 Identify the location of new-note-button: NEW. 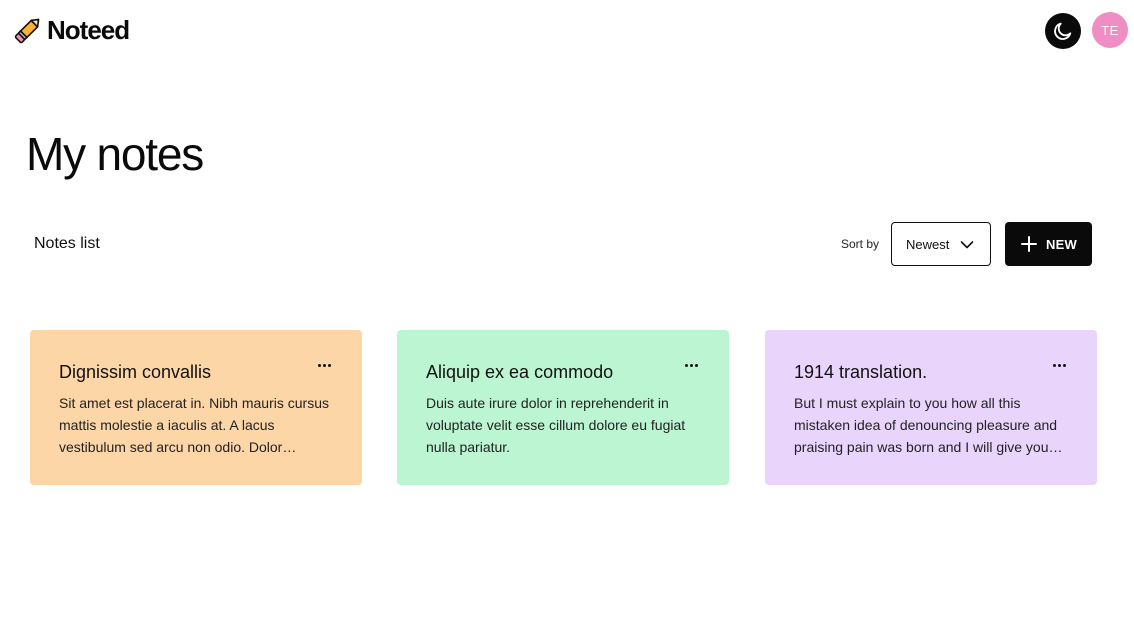
(1048, 244).